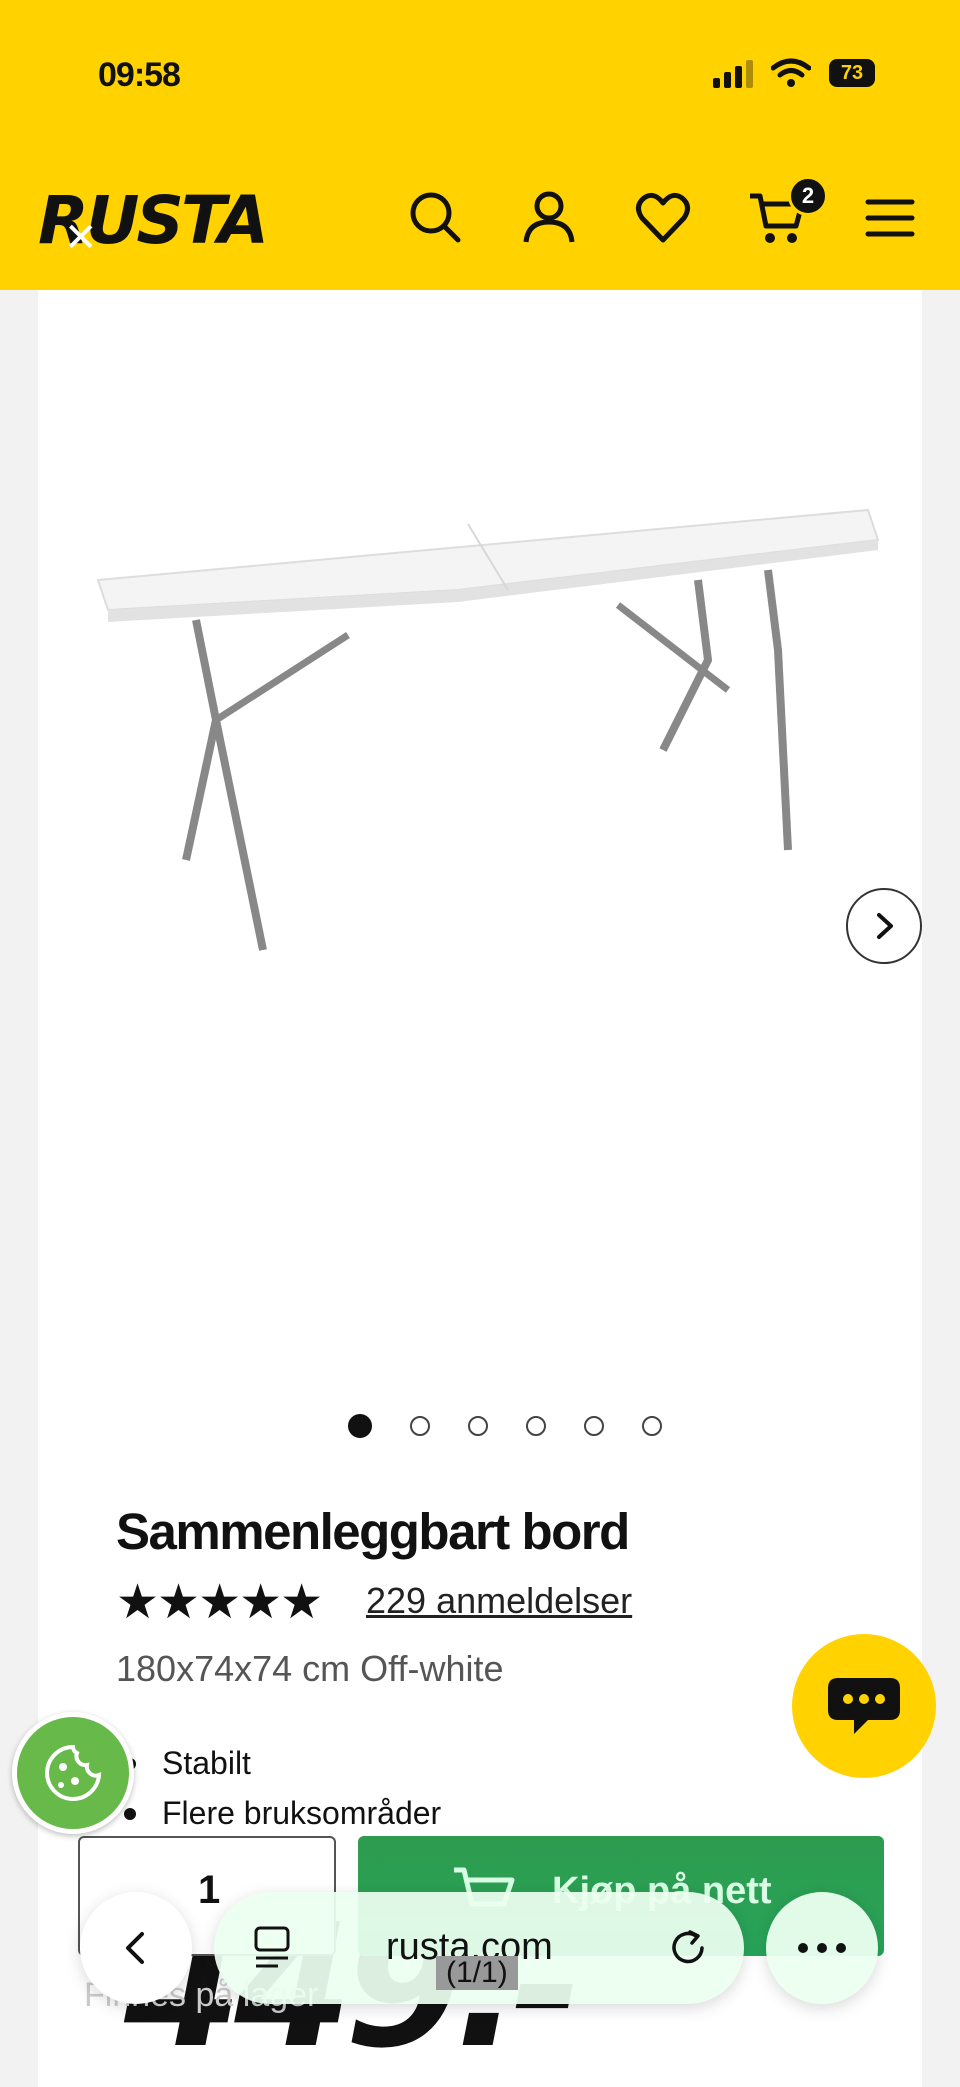  I want to click on browser-url-bar: rusta.com (1/1), so click(479, 1948).